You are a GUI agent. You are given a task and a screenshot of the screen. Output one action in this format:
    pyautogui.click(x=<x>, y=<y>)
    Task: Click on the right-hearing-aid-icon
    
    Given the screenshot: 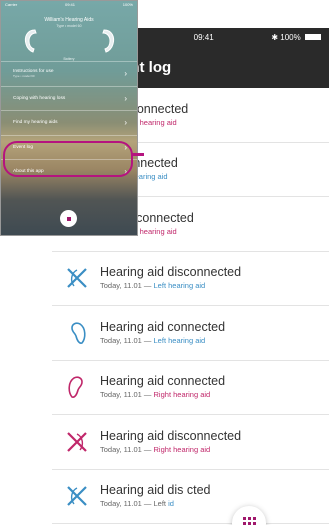 What is the action you would take?
    pyautogui.click(x=108, y=41)
    